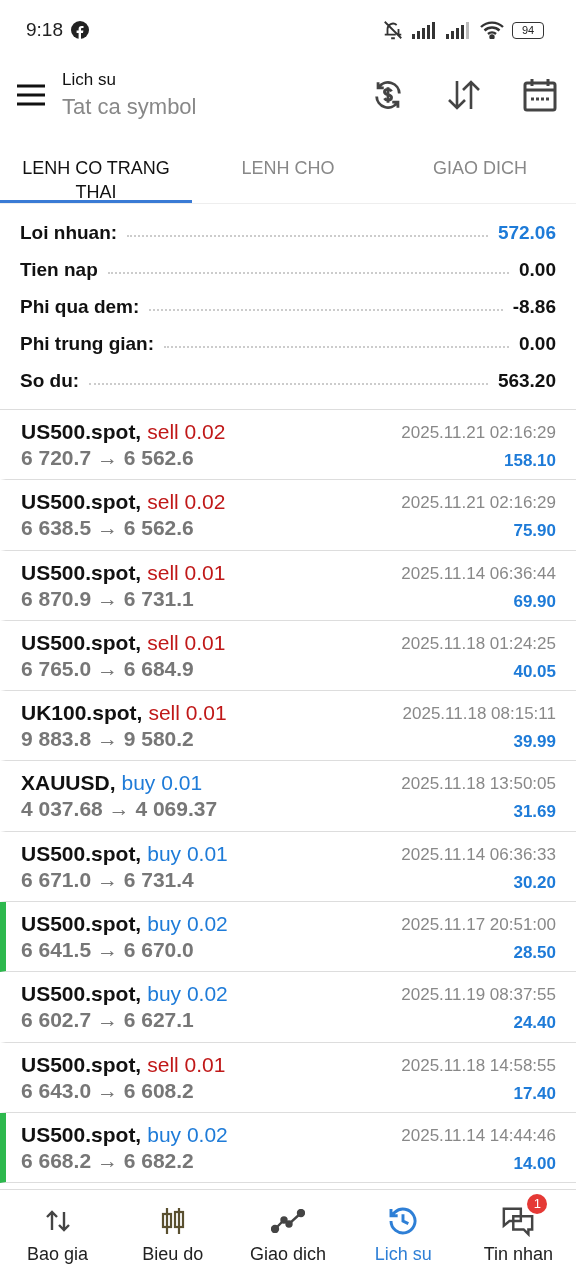 The image size is (576, 1280). I want to click on nav-tab: Bieu do, so click(173, 1235).